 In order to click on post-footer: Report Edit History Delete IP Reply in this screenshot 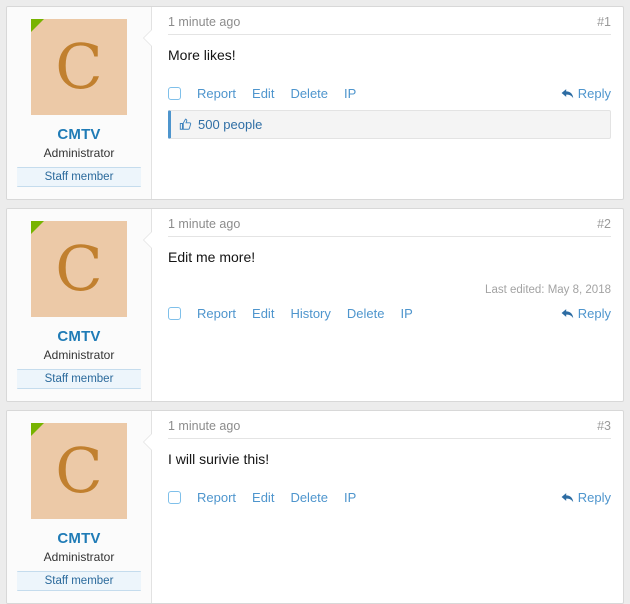, I will do `click(389, 308)`.